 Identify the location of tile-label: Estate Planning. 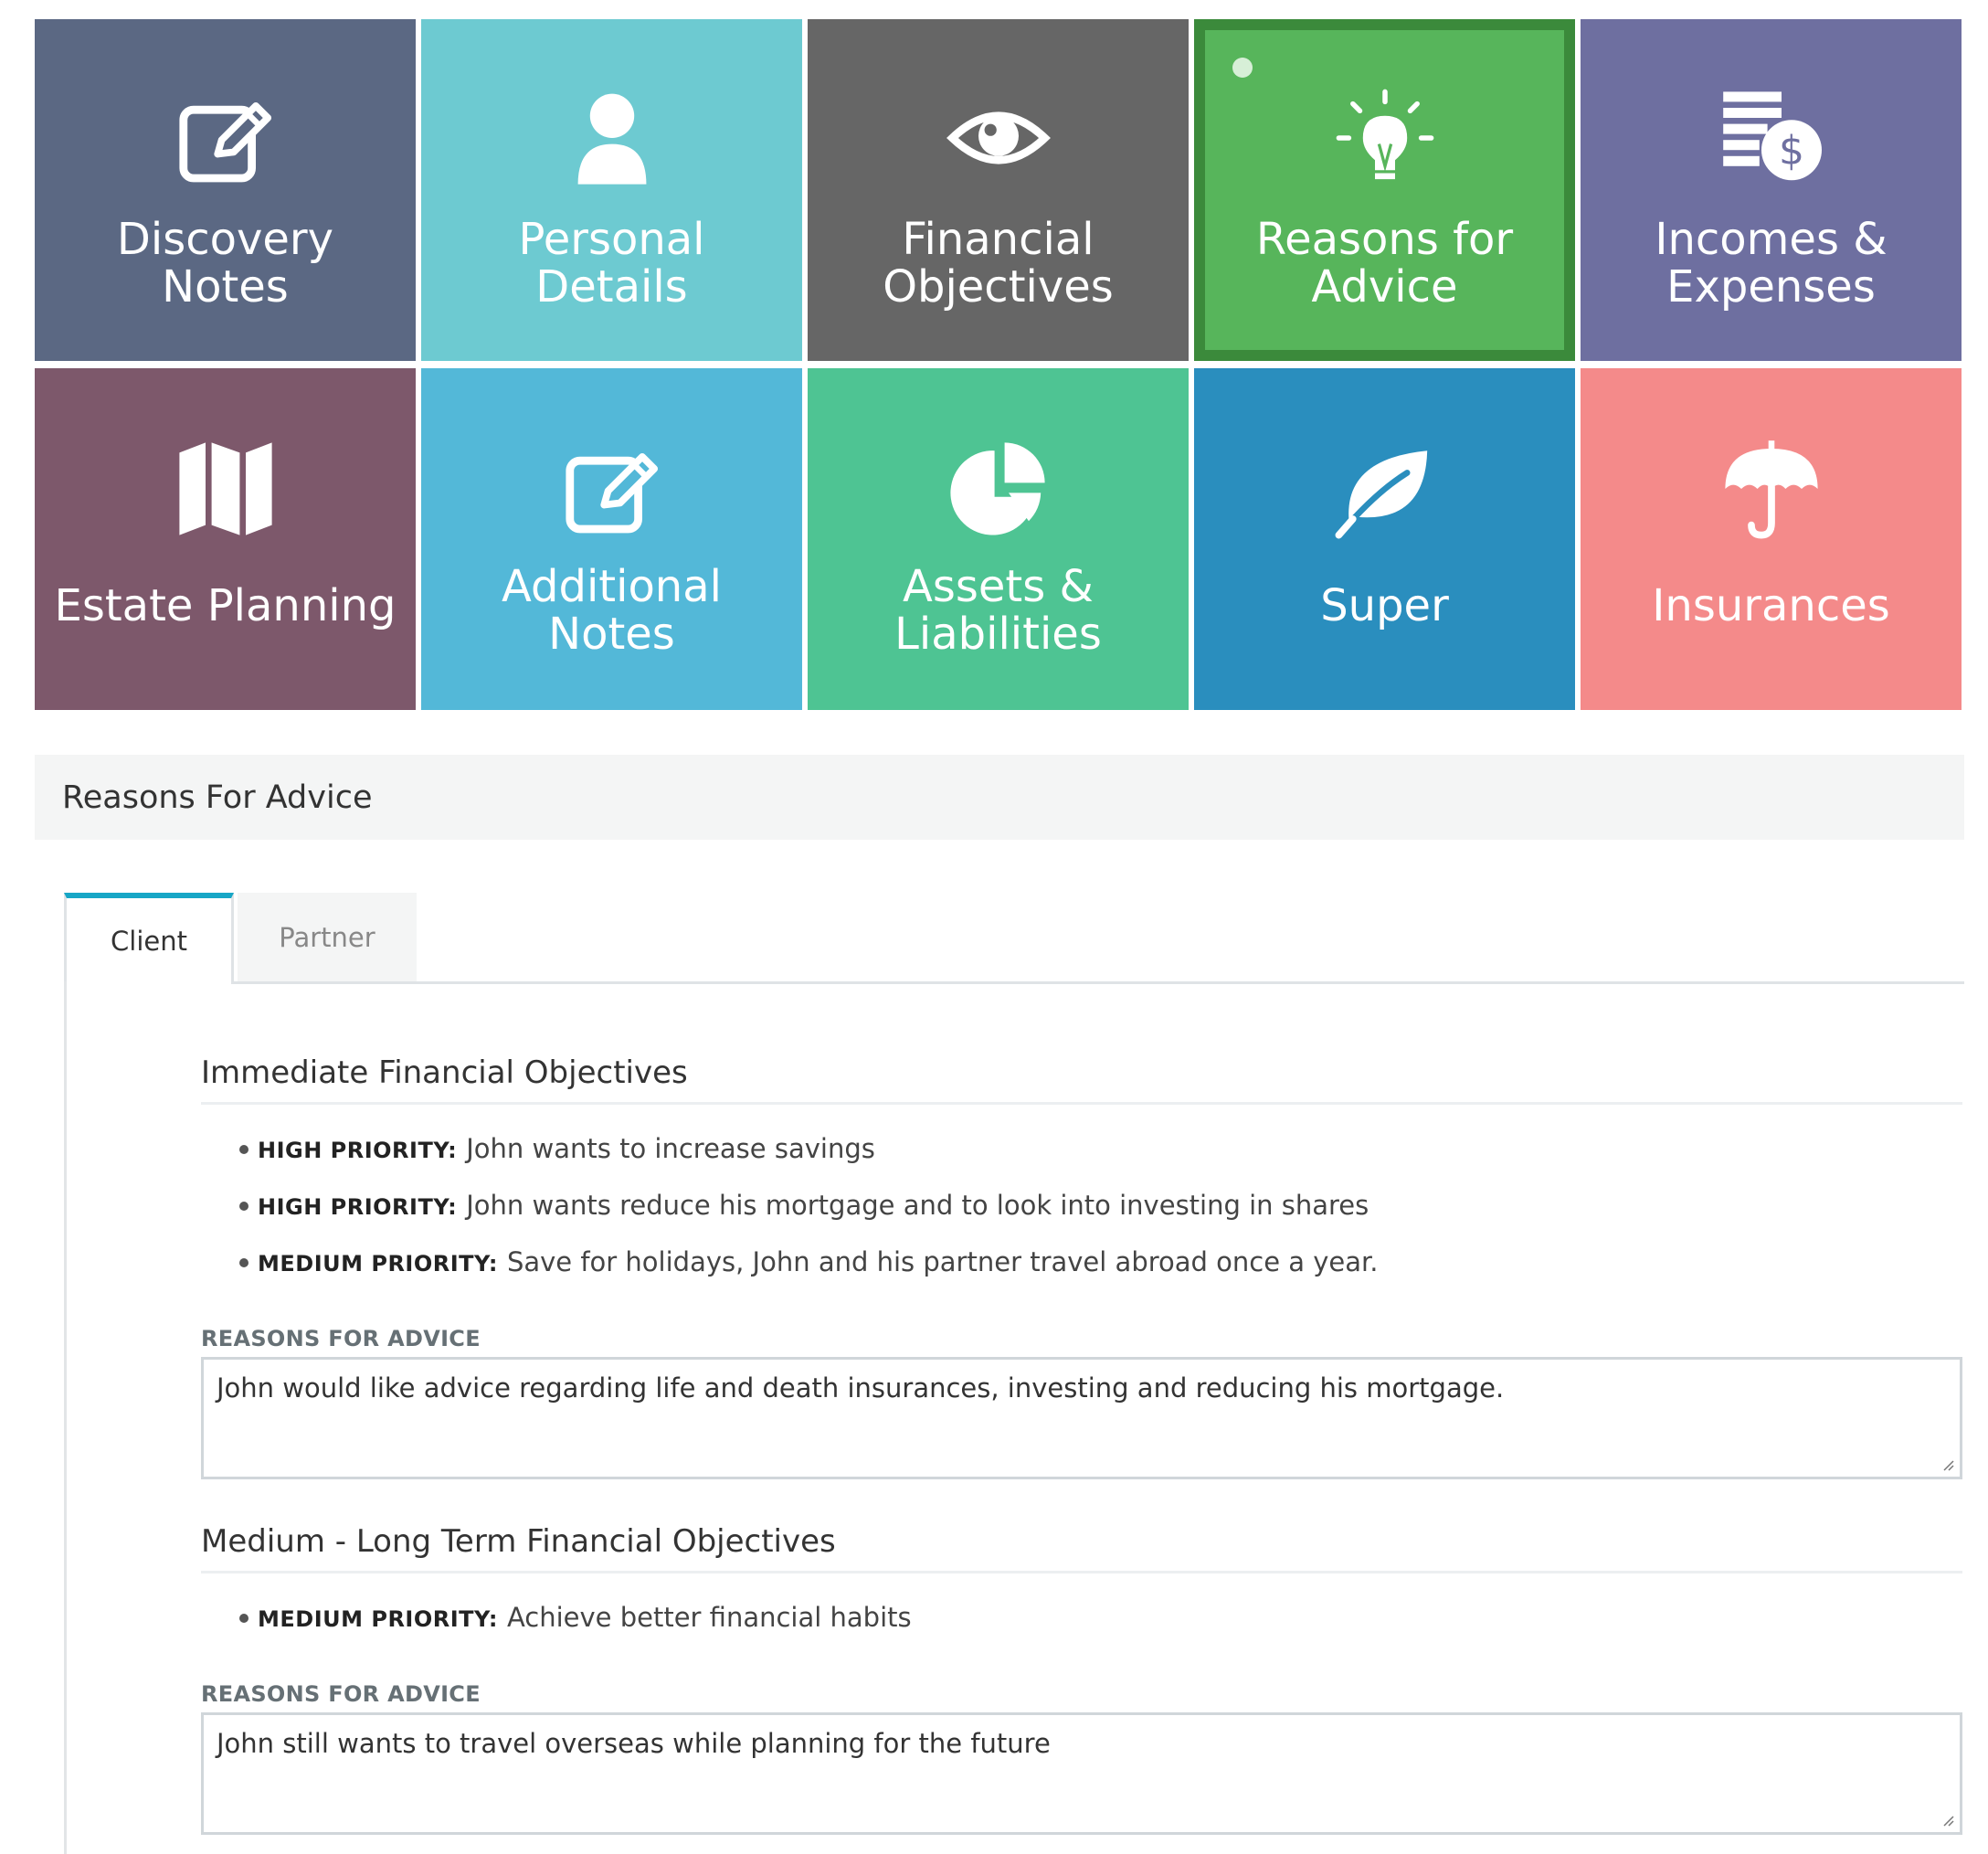
(226, 605).